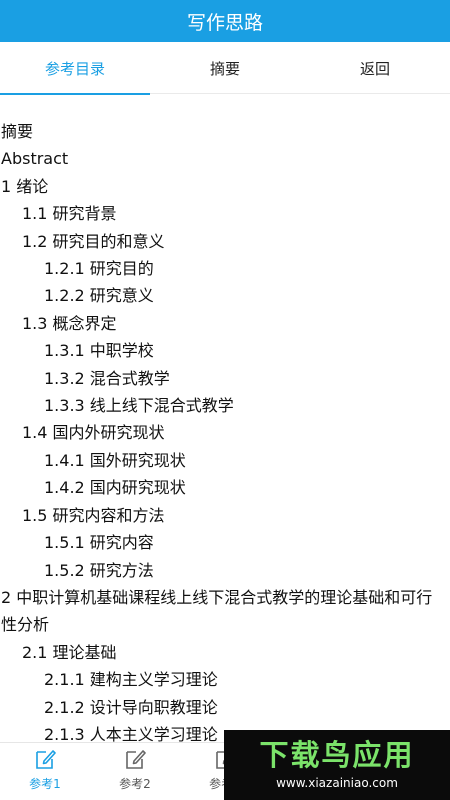  Describe the element at coordinates (135, 771) in the screenshot. I see `nav-reference-2: 参考2` at that location.